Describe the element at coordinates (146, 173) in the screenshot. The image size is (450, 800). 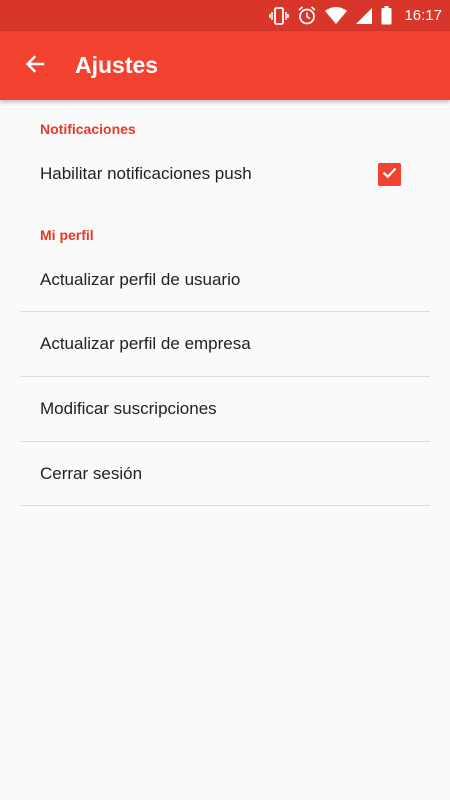
I see `push-notifications-label: Habilitar notificaciones push` at that location.